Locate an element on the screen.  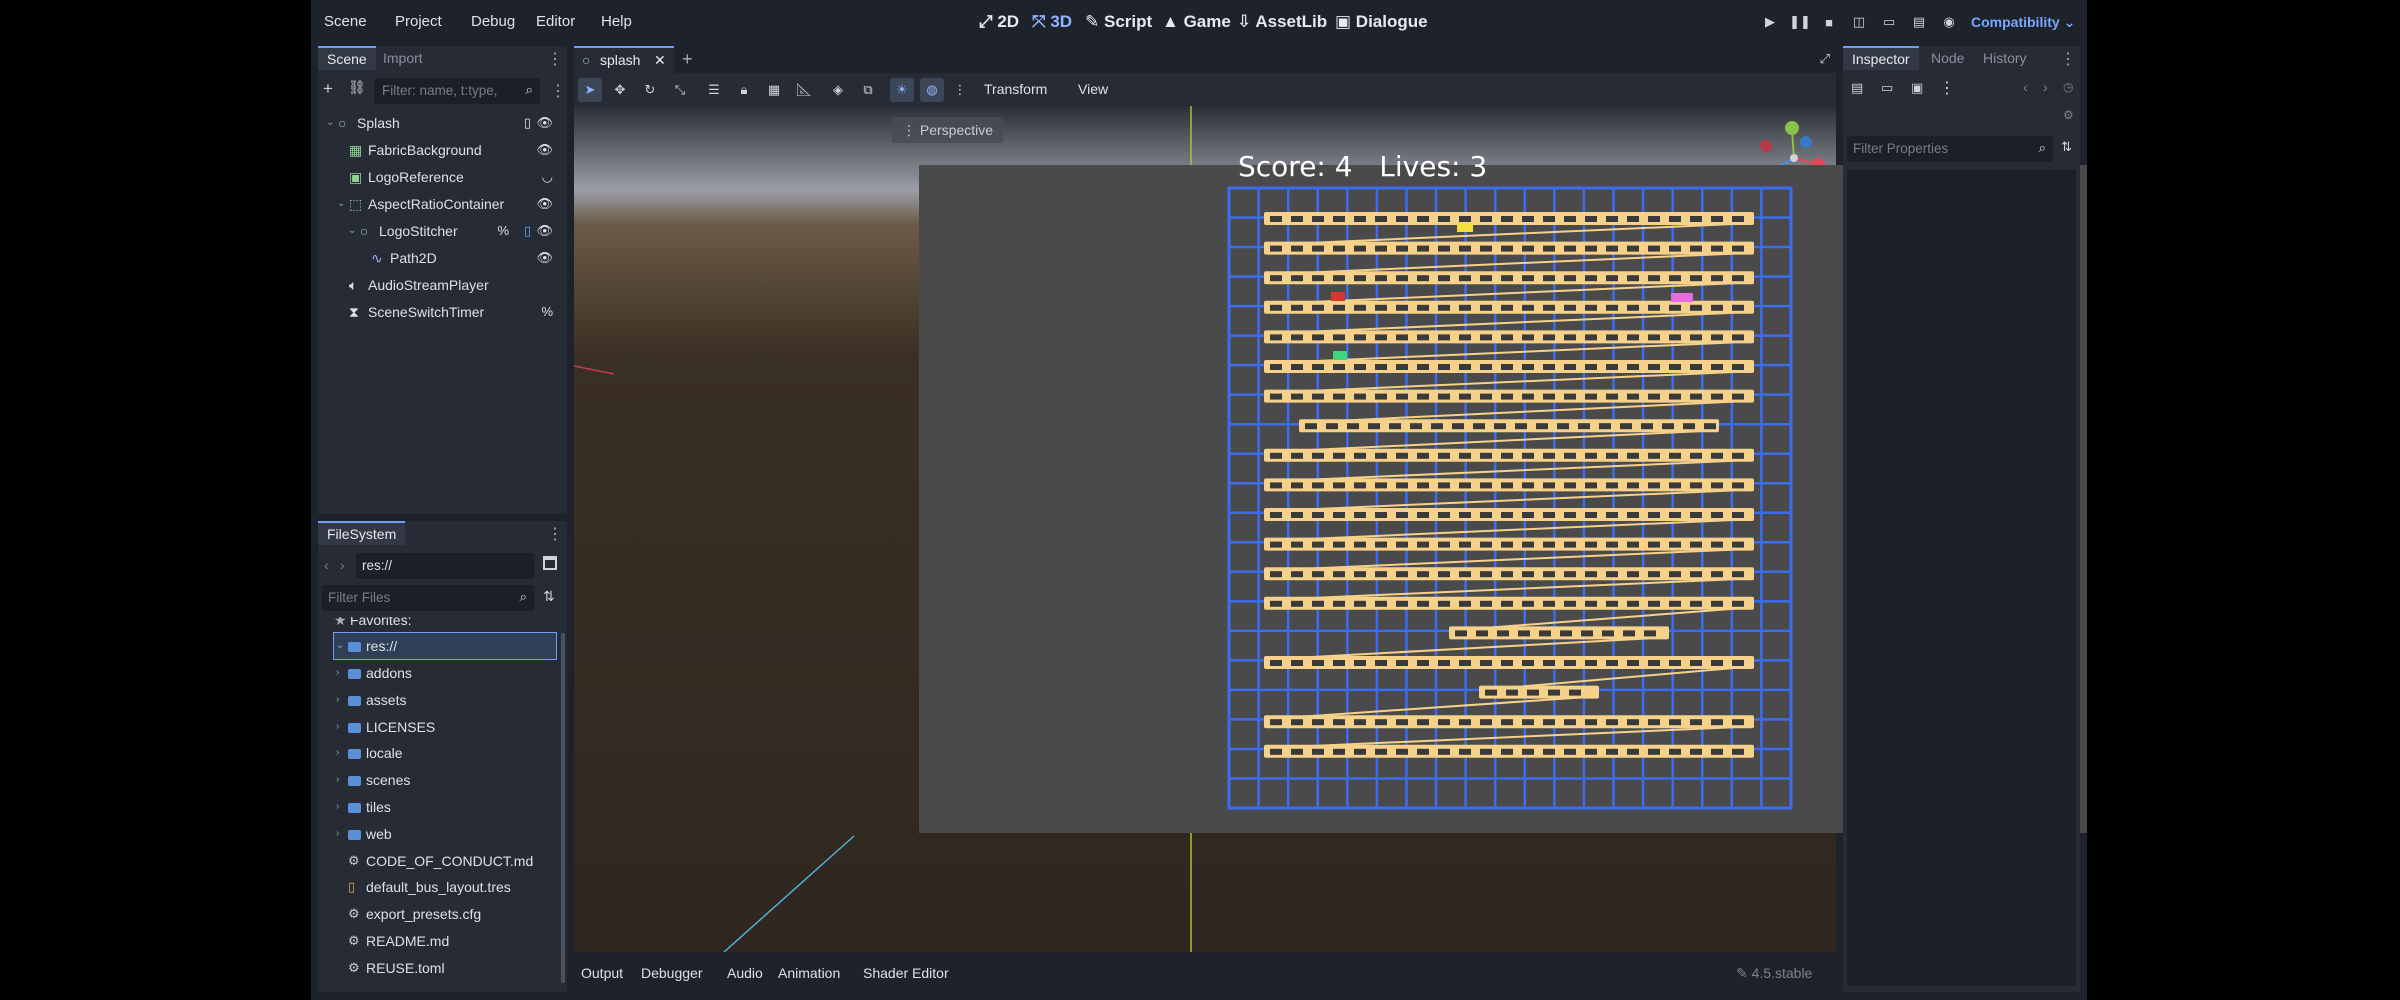
local-space-icon: ◈ is located at coordinates (838, 90).